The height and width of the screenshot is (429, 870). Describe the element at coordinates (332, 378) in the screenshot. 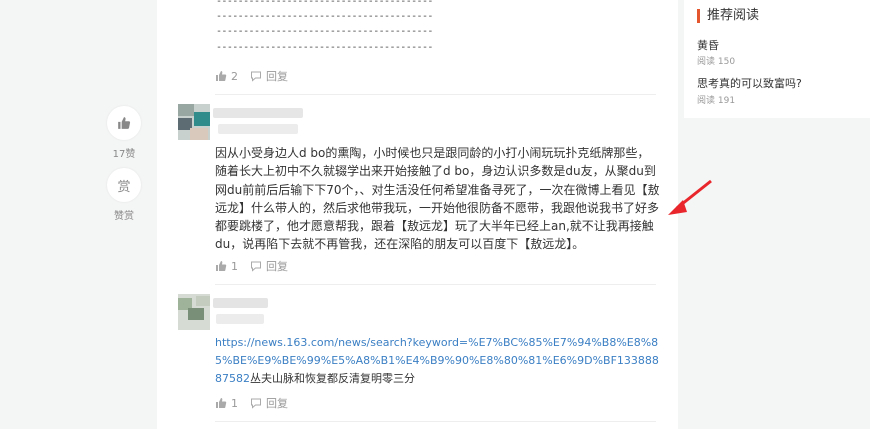

I see `comment-text-tail: 丛夫山脉和恢复都反清复明零三分` at that location.